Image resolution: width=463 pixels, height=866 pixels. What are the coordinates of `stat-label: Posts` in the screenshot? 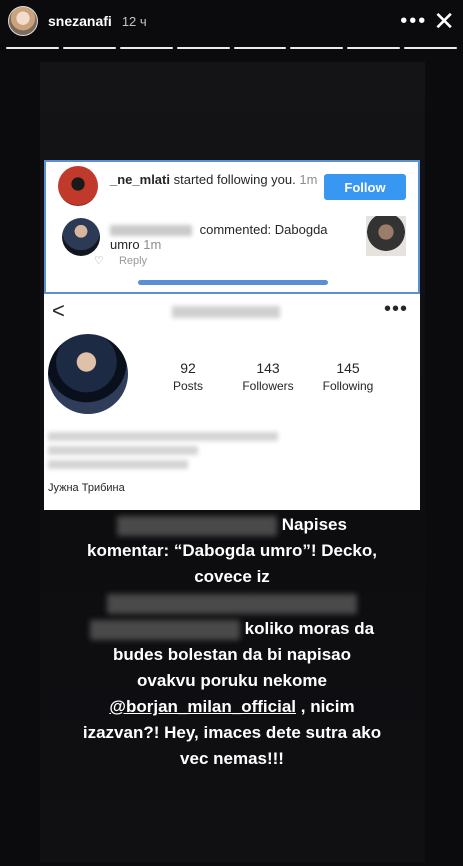 It's located at (187, 386).